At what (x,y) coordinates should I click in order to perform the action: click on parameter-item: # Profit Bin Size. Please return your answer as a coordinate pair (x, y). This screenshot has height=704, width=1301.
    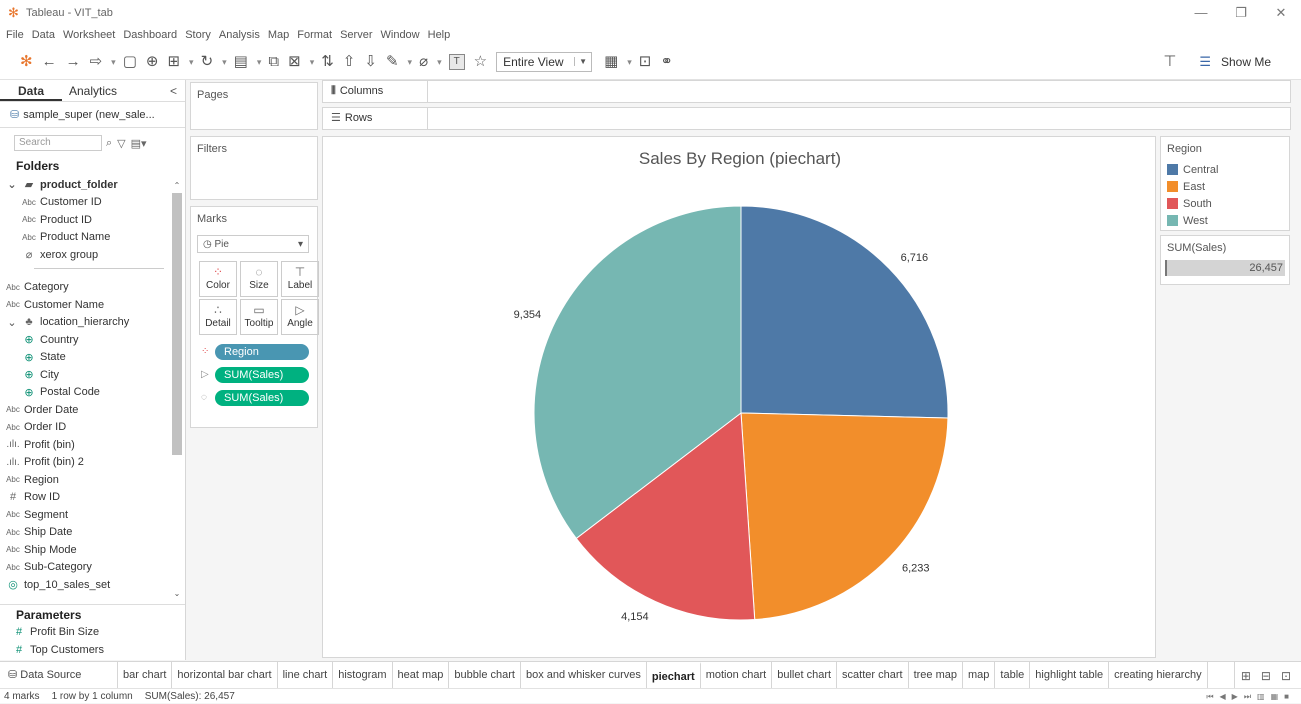
    Looking at the image, I should click on (92, 633).